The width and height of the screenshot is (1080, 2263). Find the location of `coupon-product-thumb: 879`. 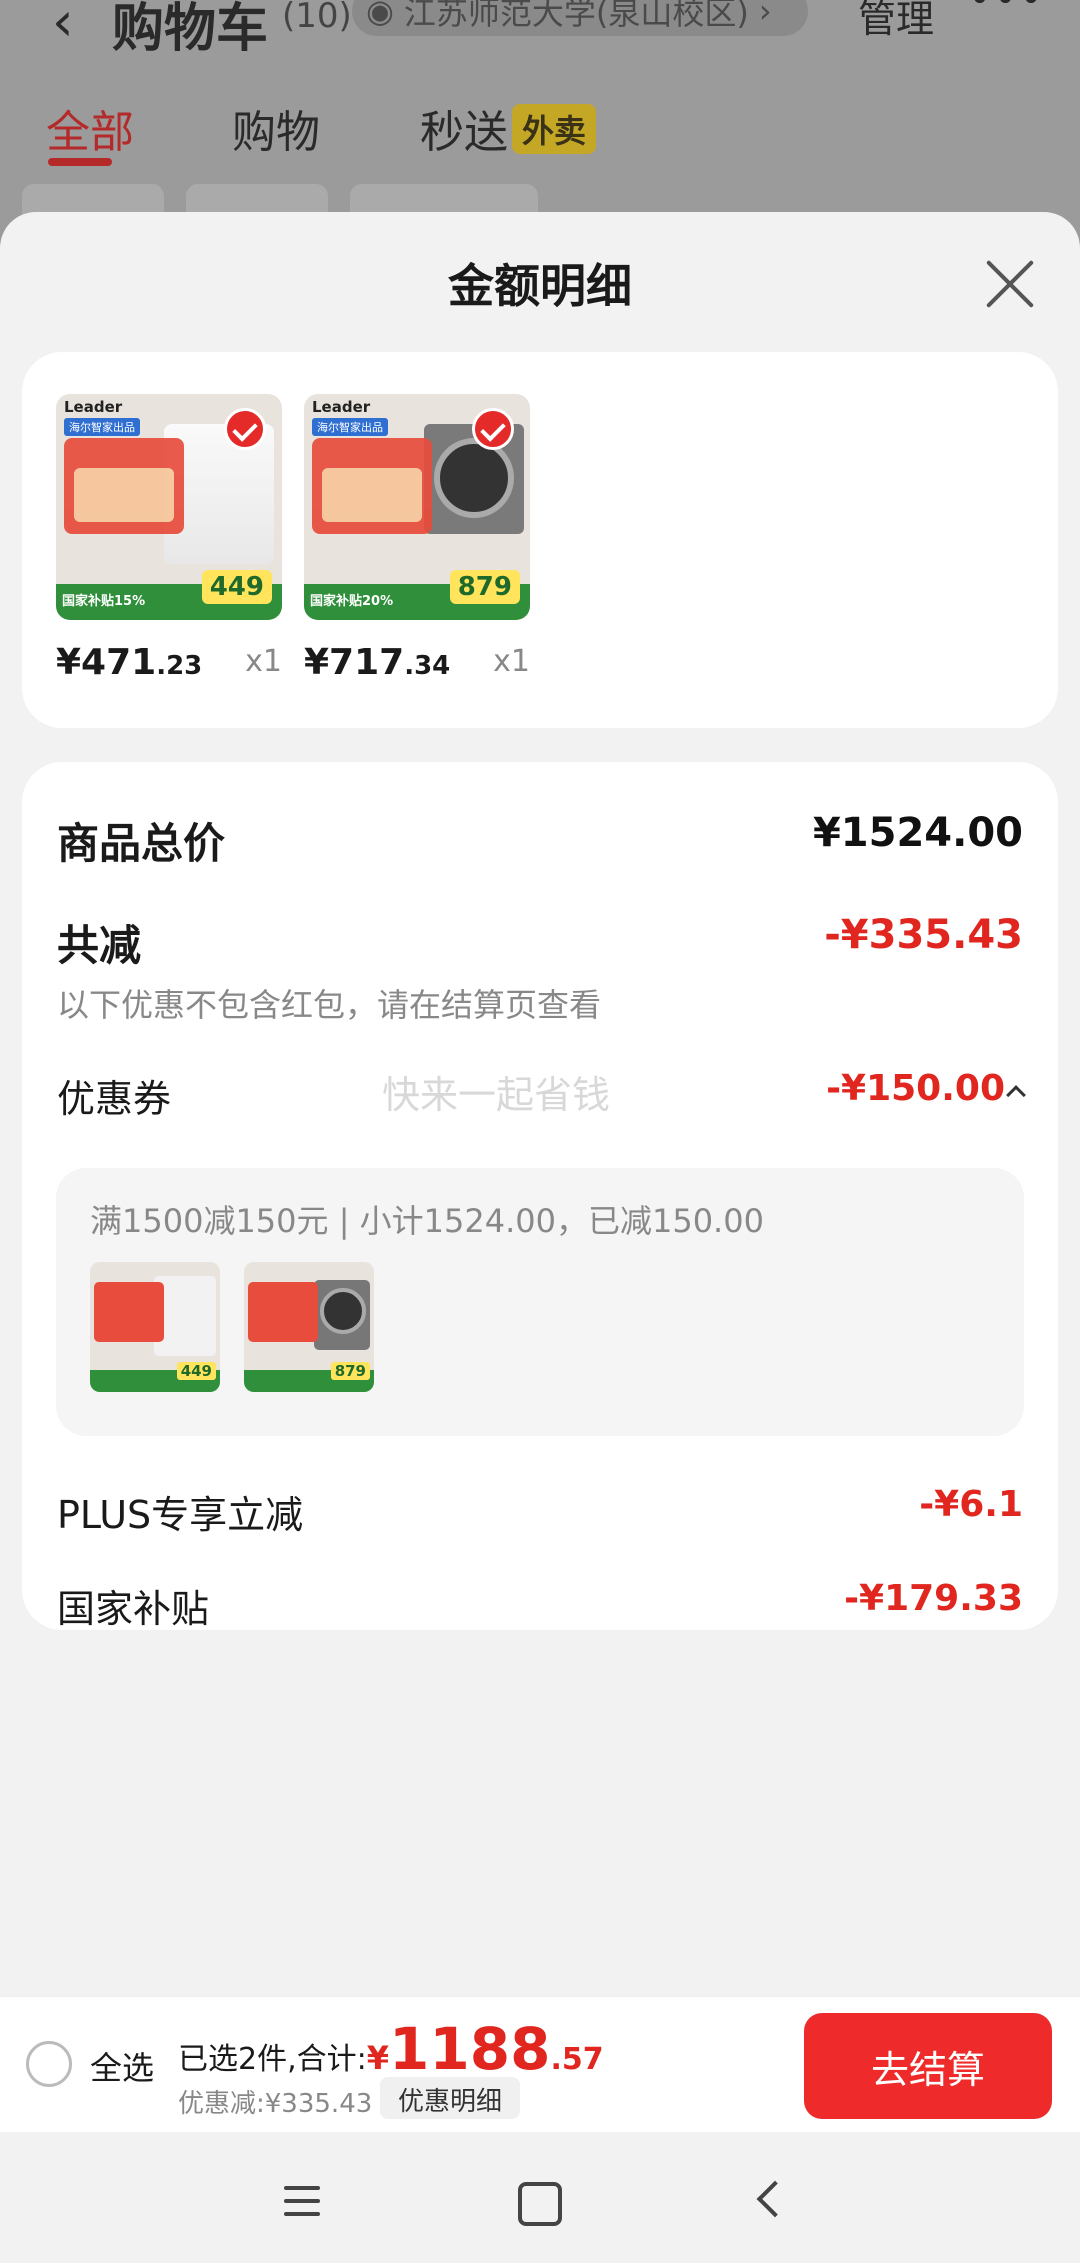

coupon-product-thumb: 879 is located at coordinates (309, 1327).